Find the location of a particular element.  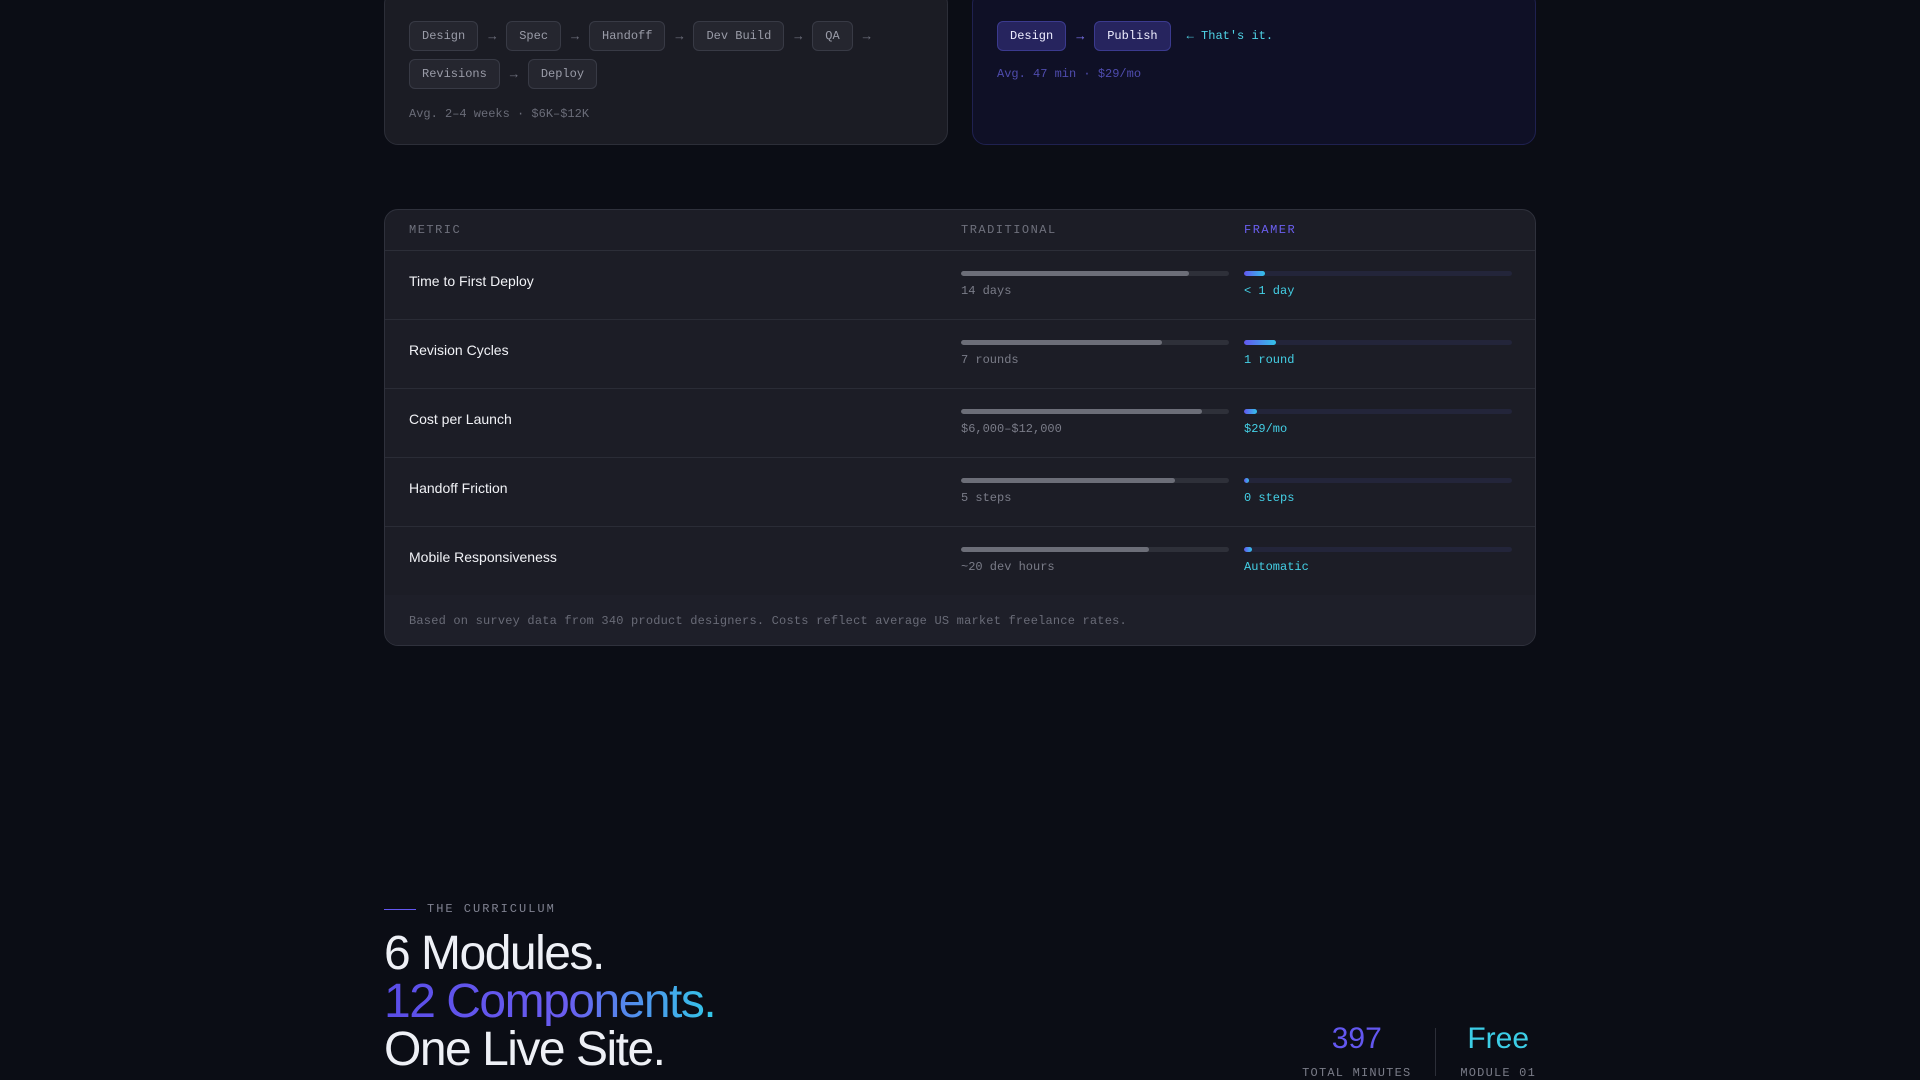

traditional-value: ~20 dev hours is located at coordinates (1008, 567).